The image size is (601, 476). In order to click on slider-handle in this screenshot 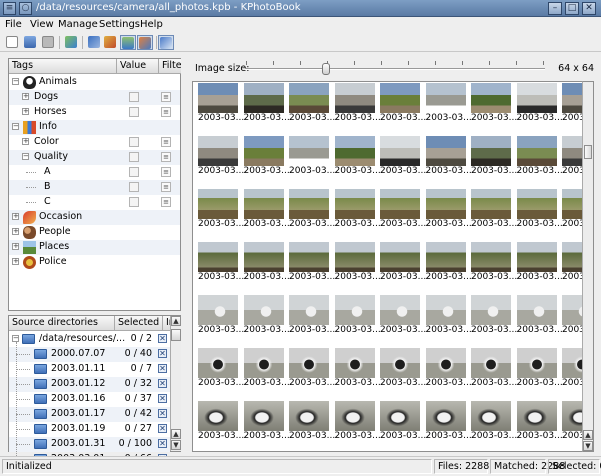, I will do `click(326, 69)`.